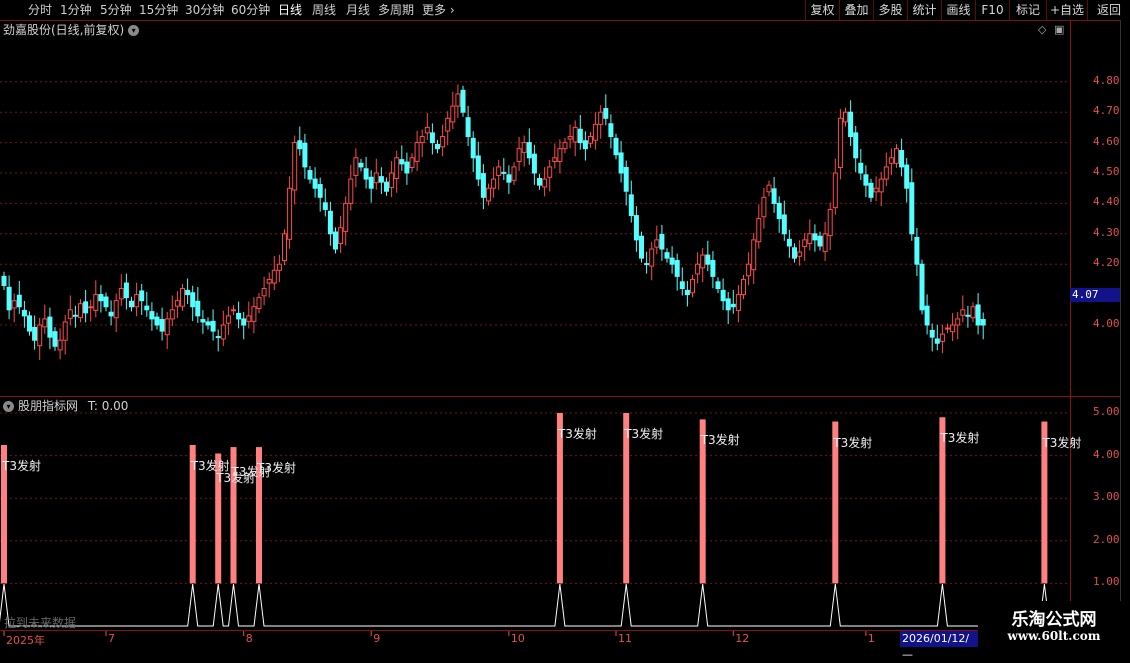  I want to click on right-side-strip, so click(1125, 325).